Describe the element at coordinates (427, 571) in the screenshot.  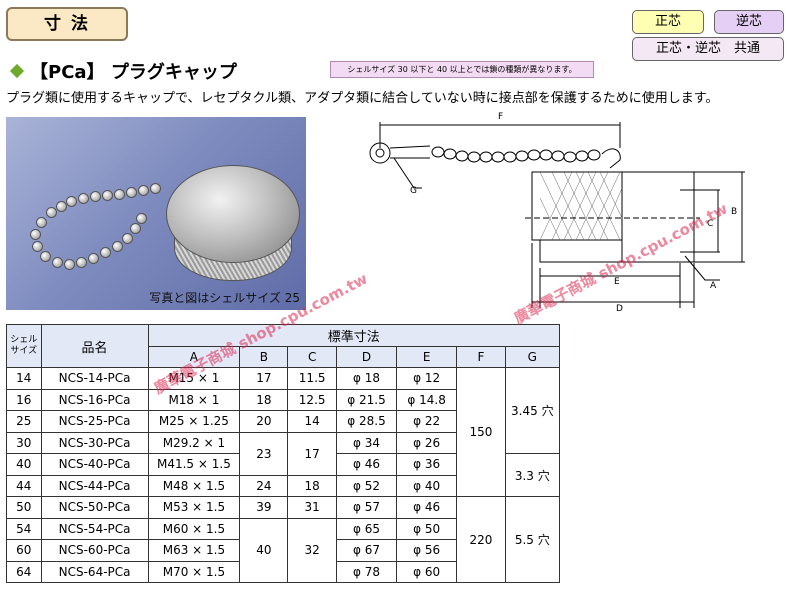
I see `cell-e: φ 60` at that location.